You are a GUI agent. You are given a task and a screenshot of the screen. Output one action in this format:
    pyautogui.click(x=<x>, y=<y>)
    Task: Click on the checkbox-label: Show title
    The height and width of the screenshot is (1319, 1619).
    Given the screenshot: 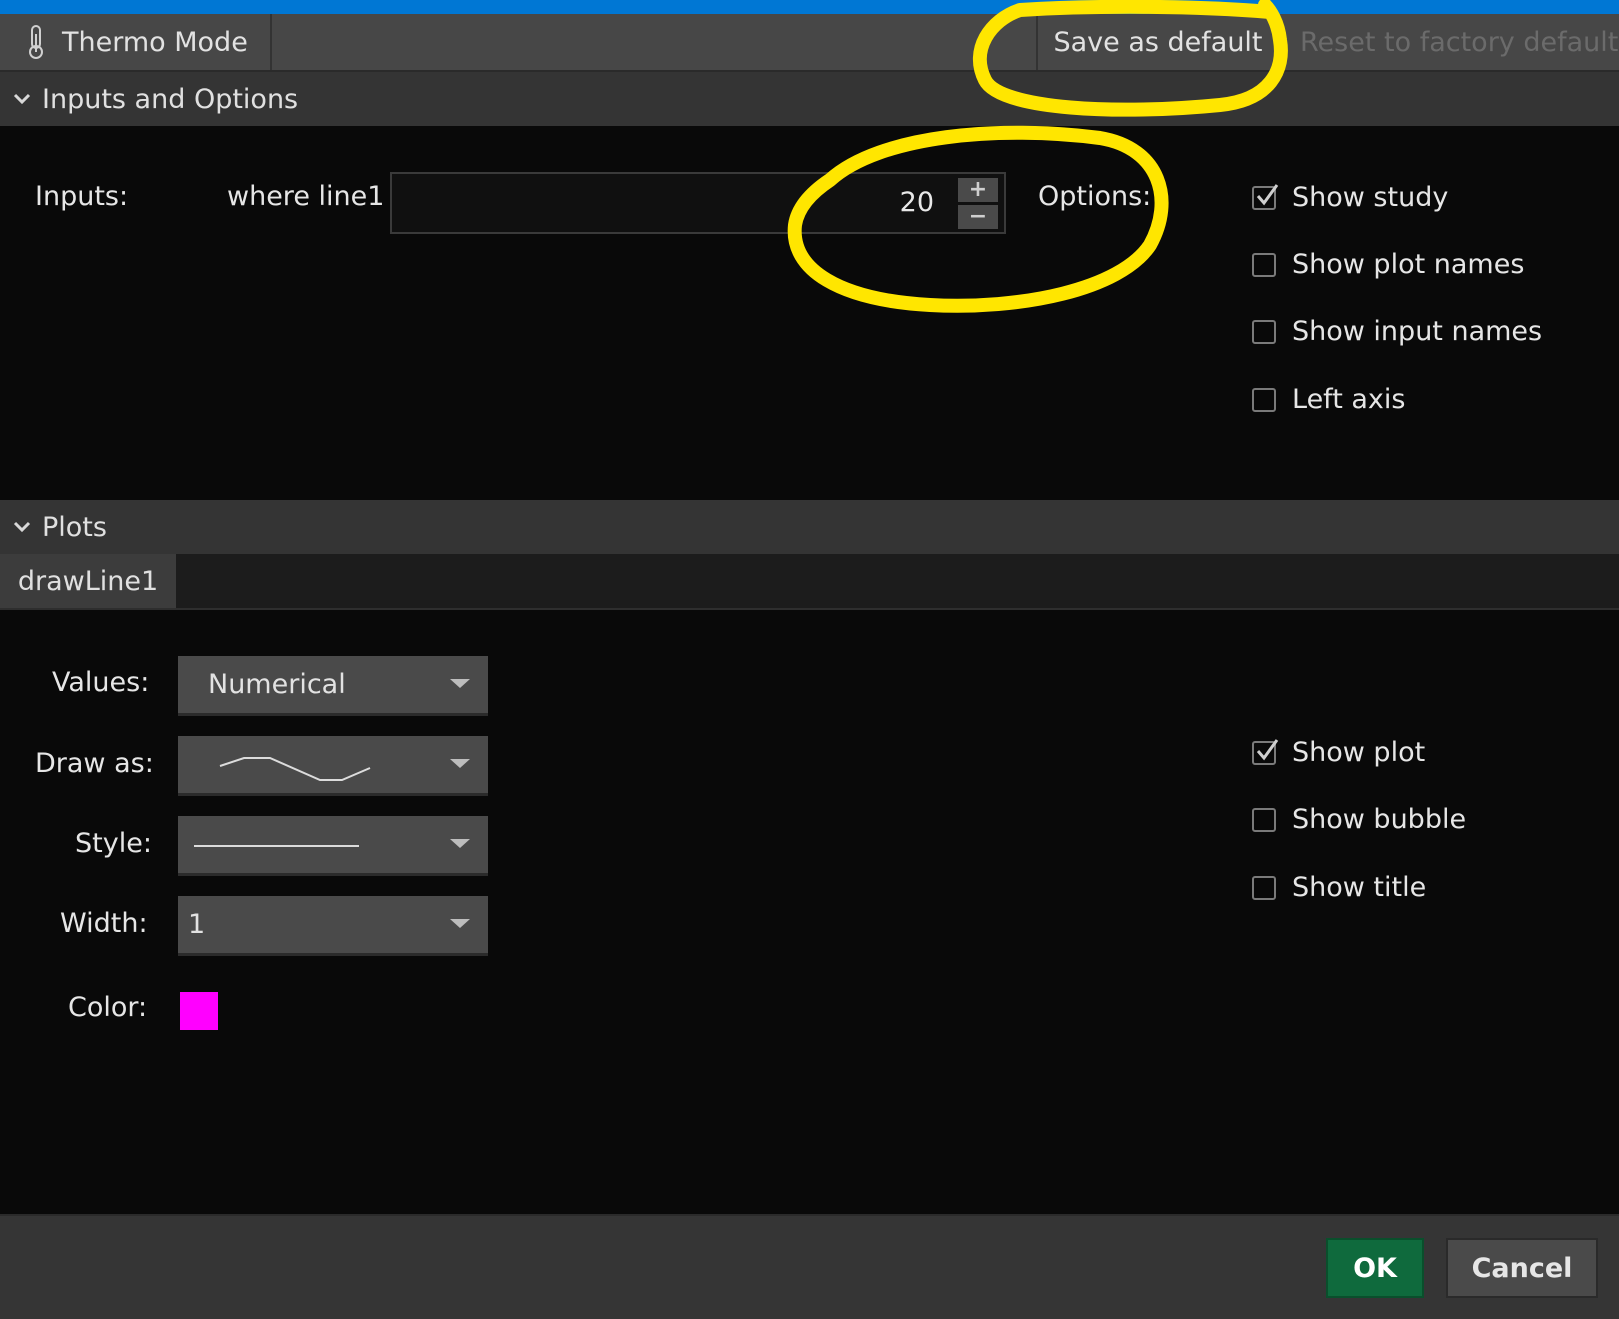 What is the action you would take?
    pyautogui.click(x=1359, y=887)
    